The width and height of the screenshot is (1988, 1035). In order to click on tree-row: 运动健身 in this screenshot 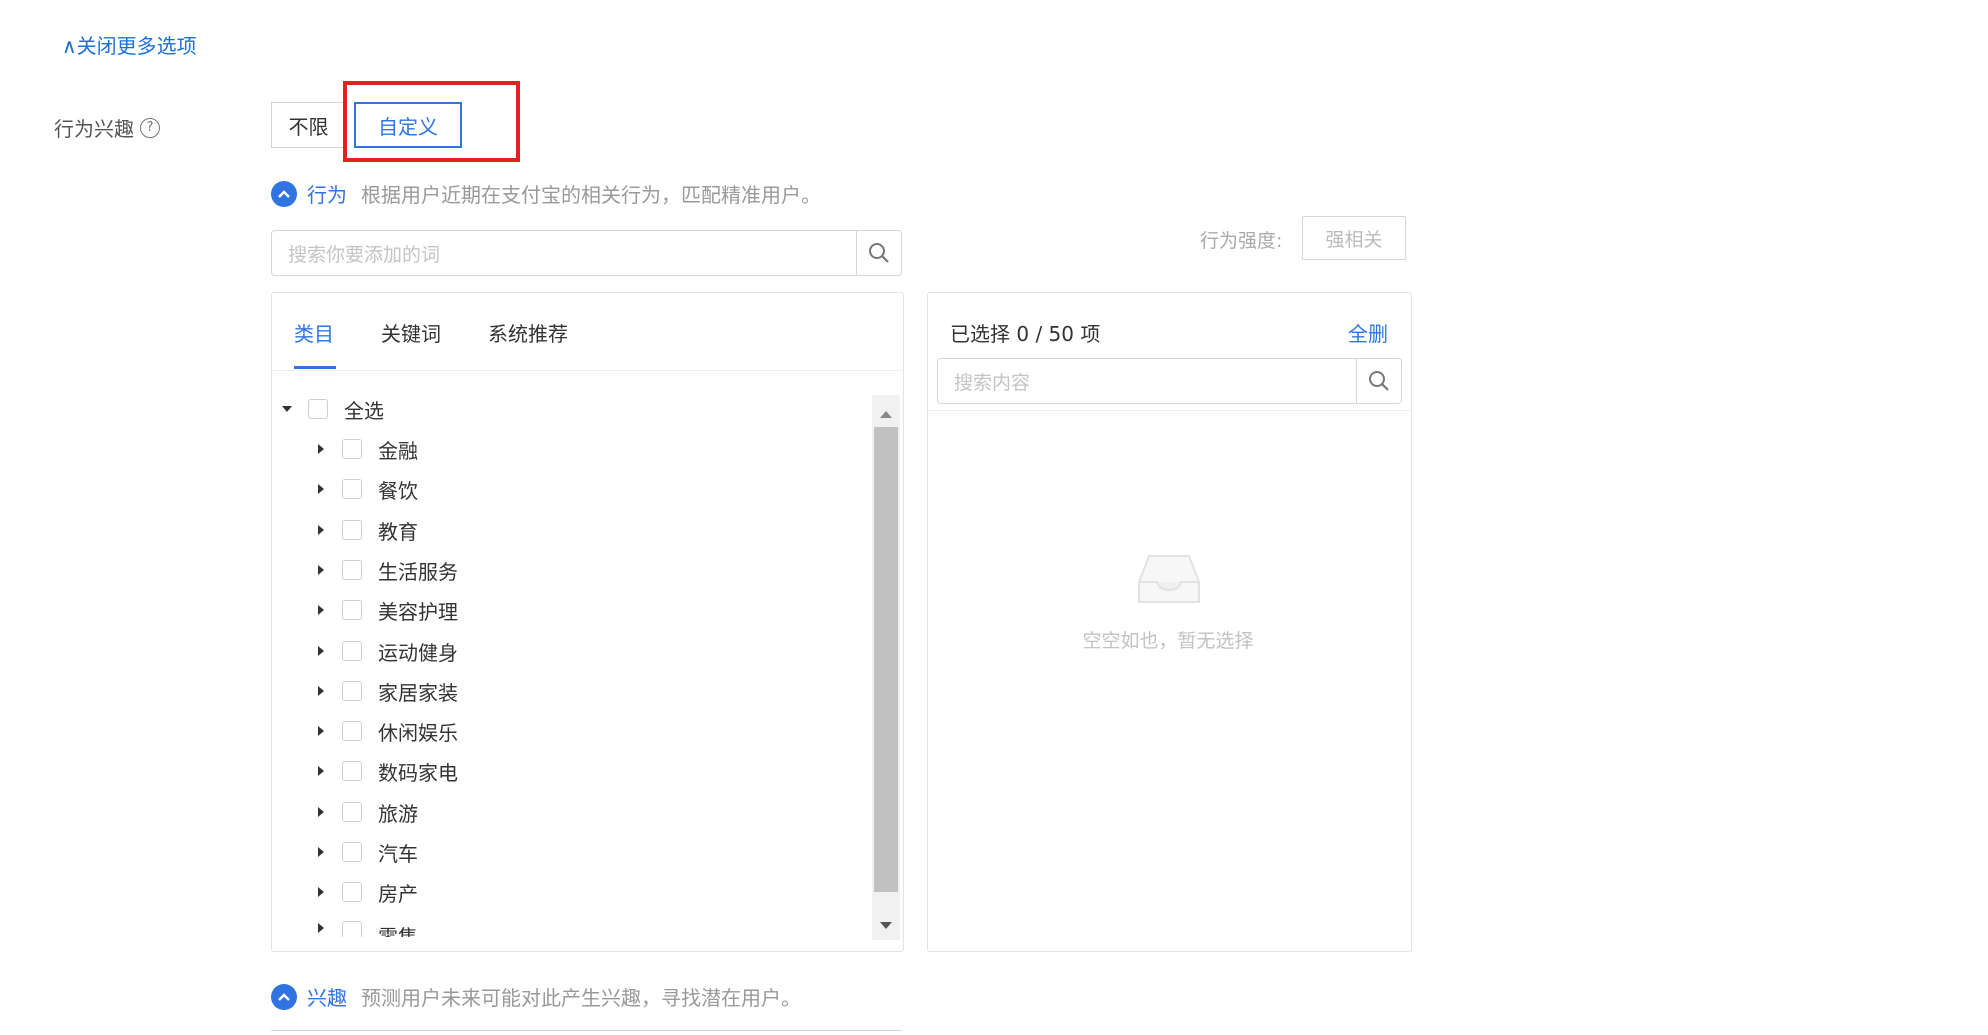, I will do `click(386, 651)`.